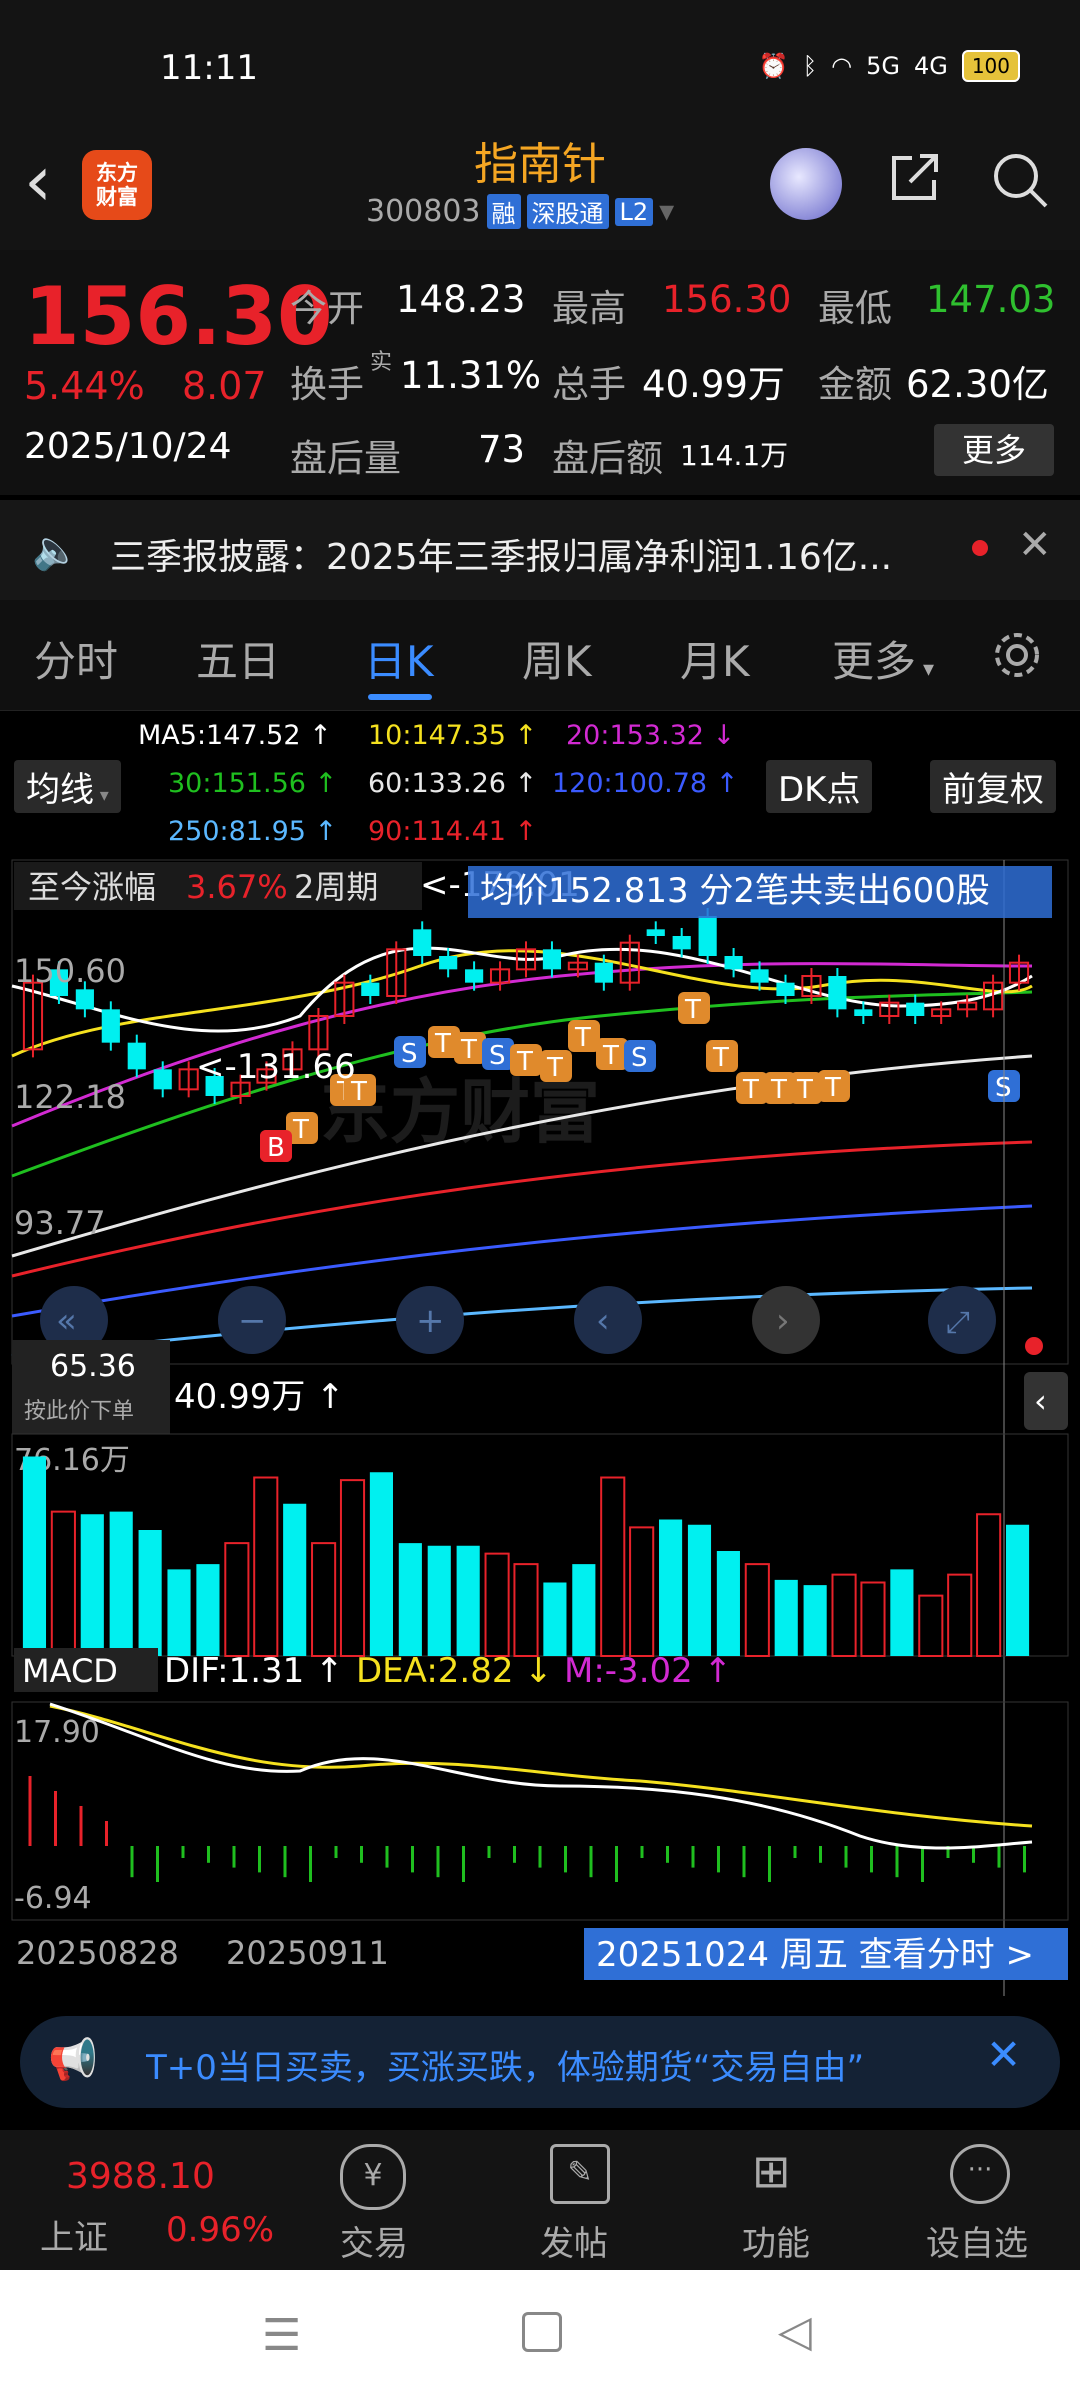 The image size is (1080, 2400). What do you see at coordinates (76, 658) in the screenshot?
I see `tab-intraday: 分时` at bounding box center [76, 658].